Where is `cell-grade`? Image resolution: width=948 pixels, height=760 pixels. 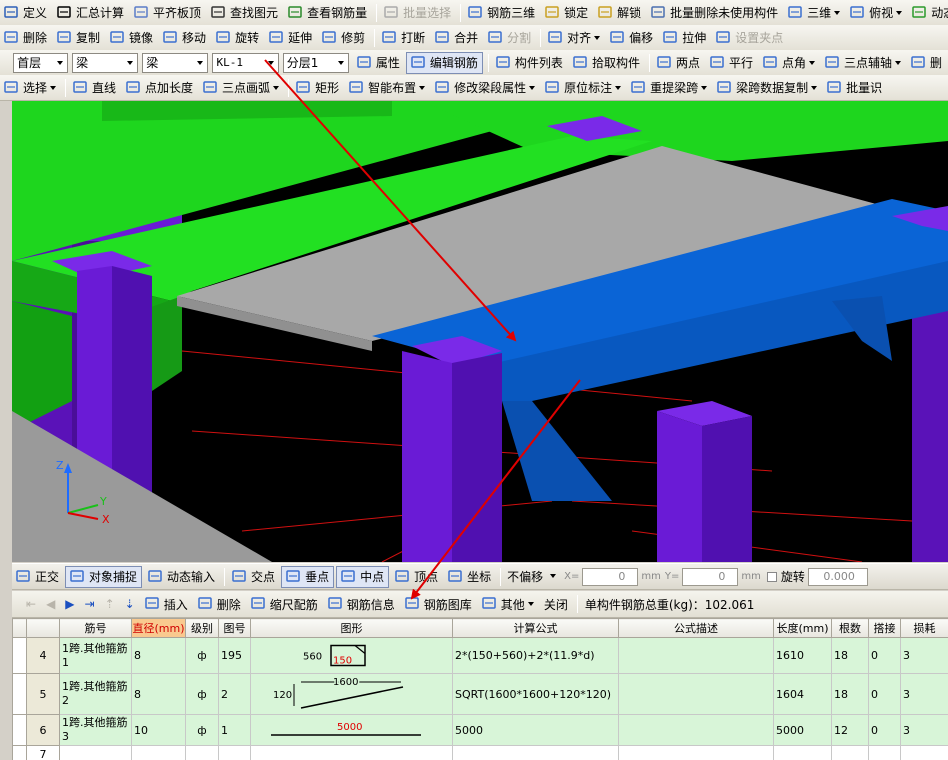
cell-grade is located at coordinates (202, 752).